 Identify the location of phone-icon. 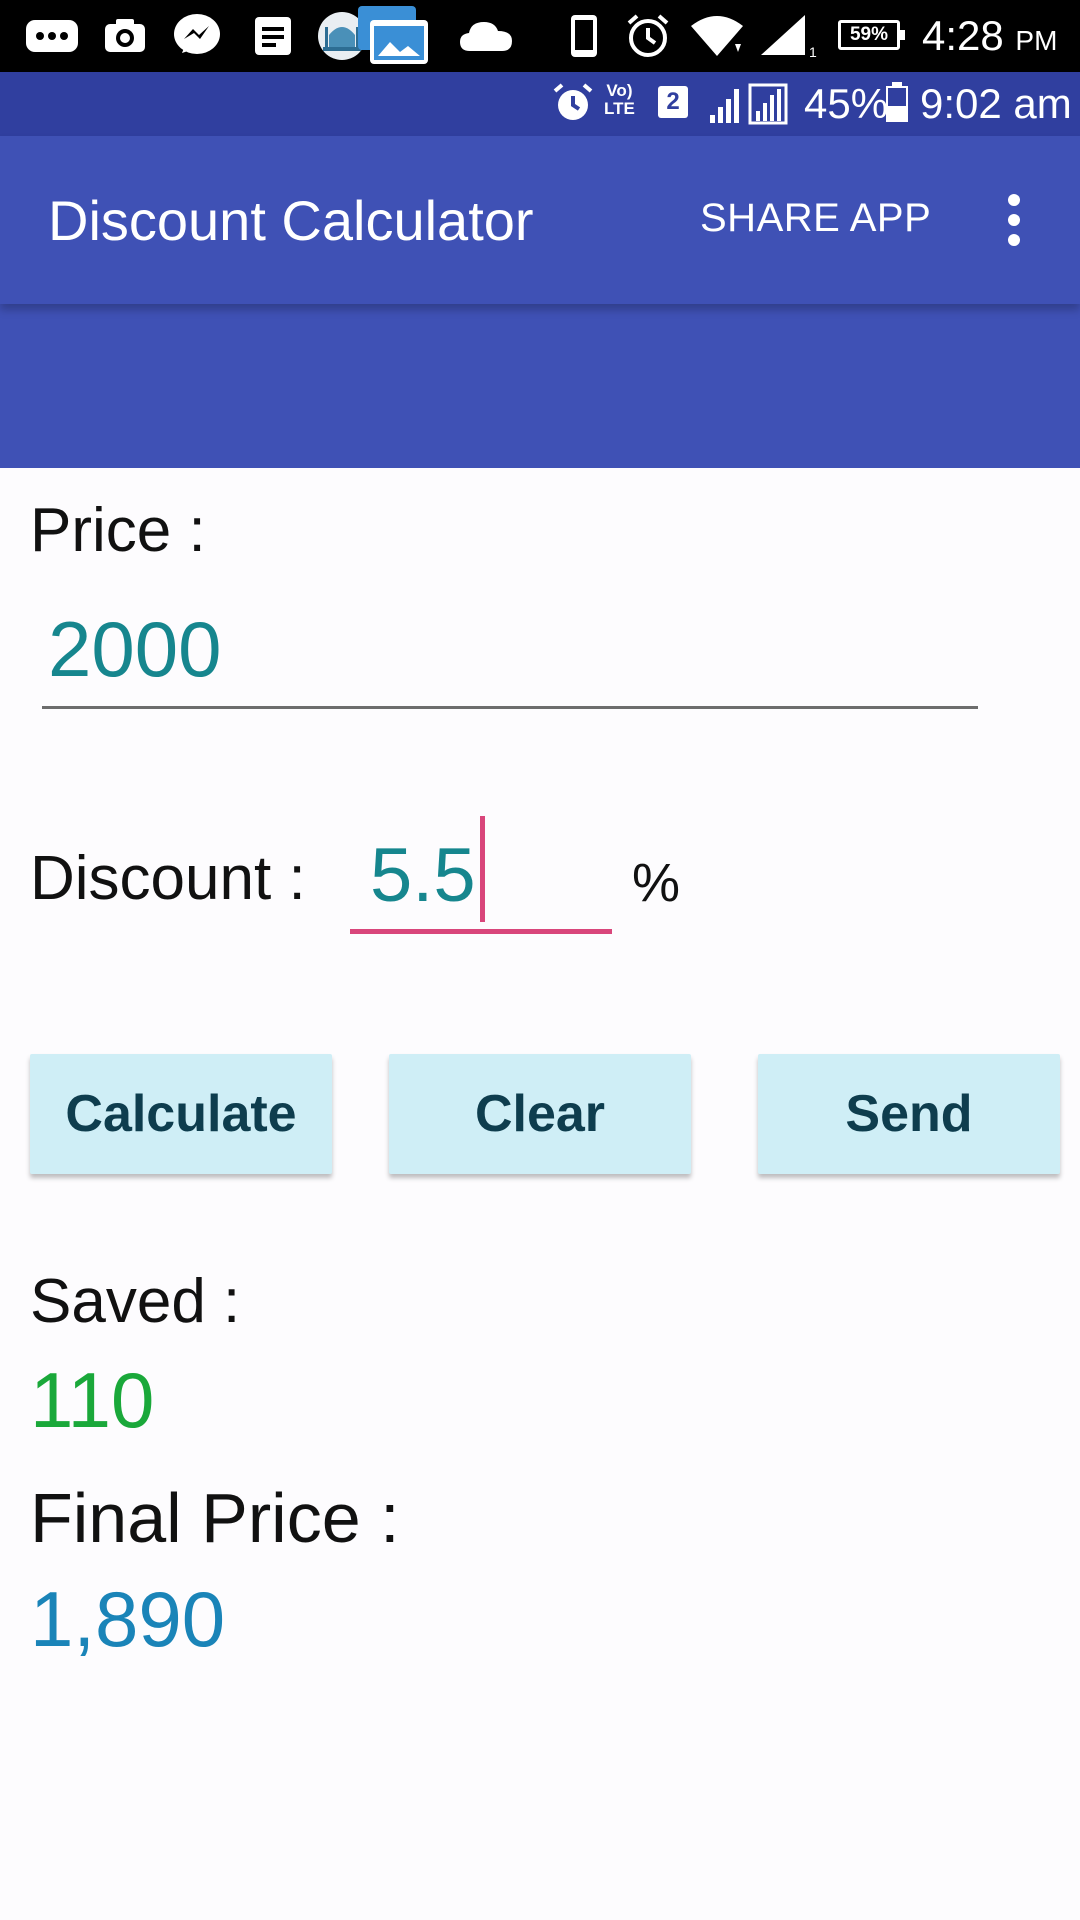
(584, 36).